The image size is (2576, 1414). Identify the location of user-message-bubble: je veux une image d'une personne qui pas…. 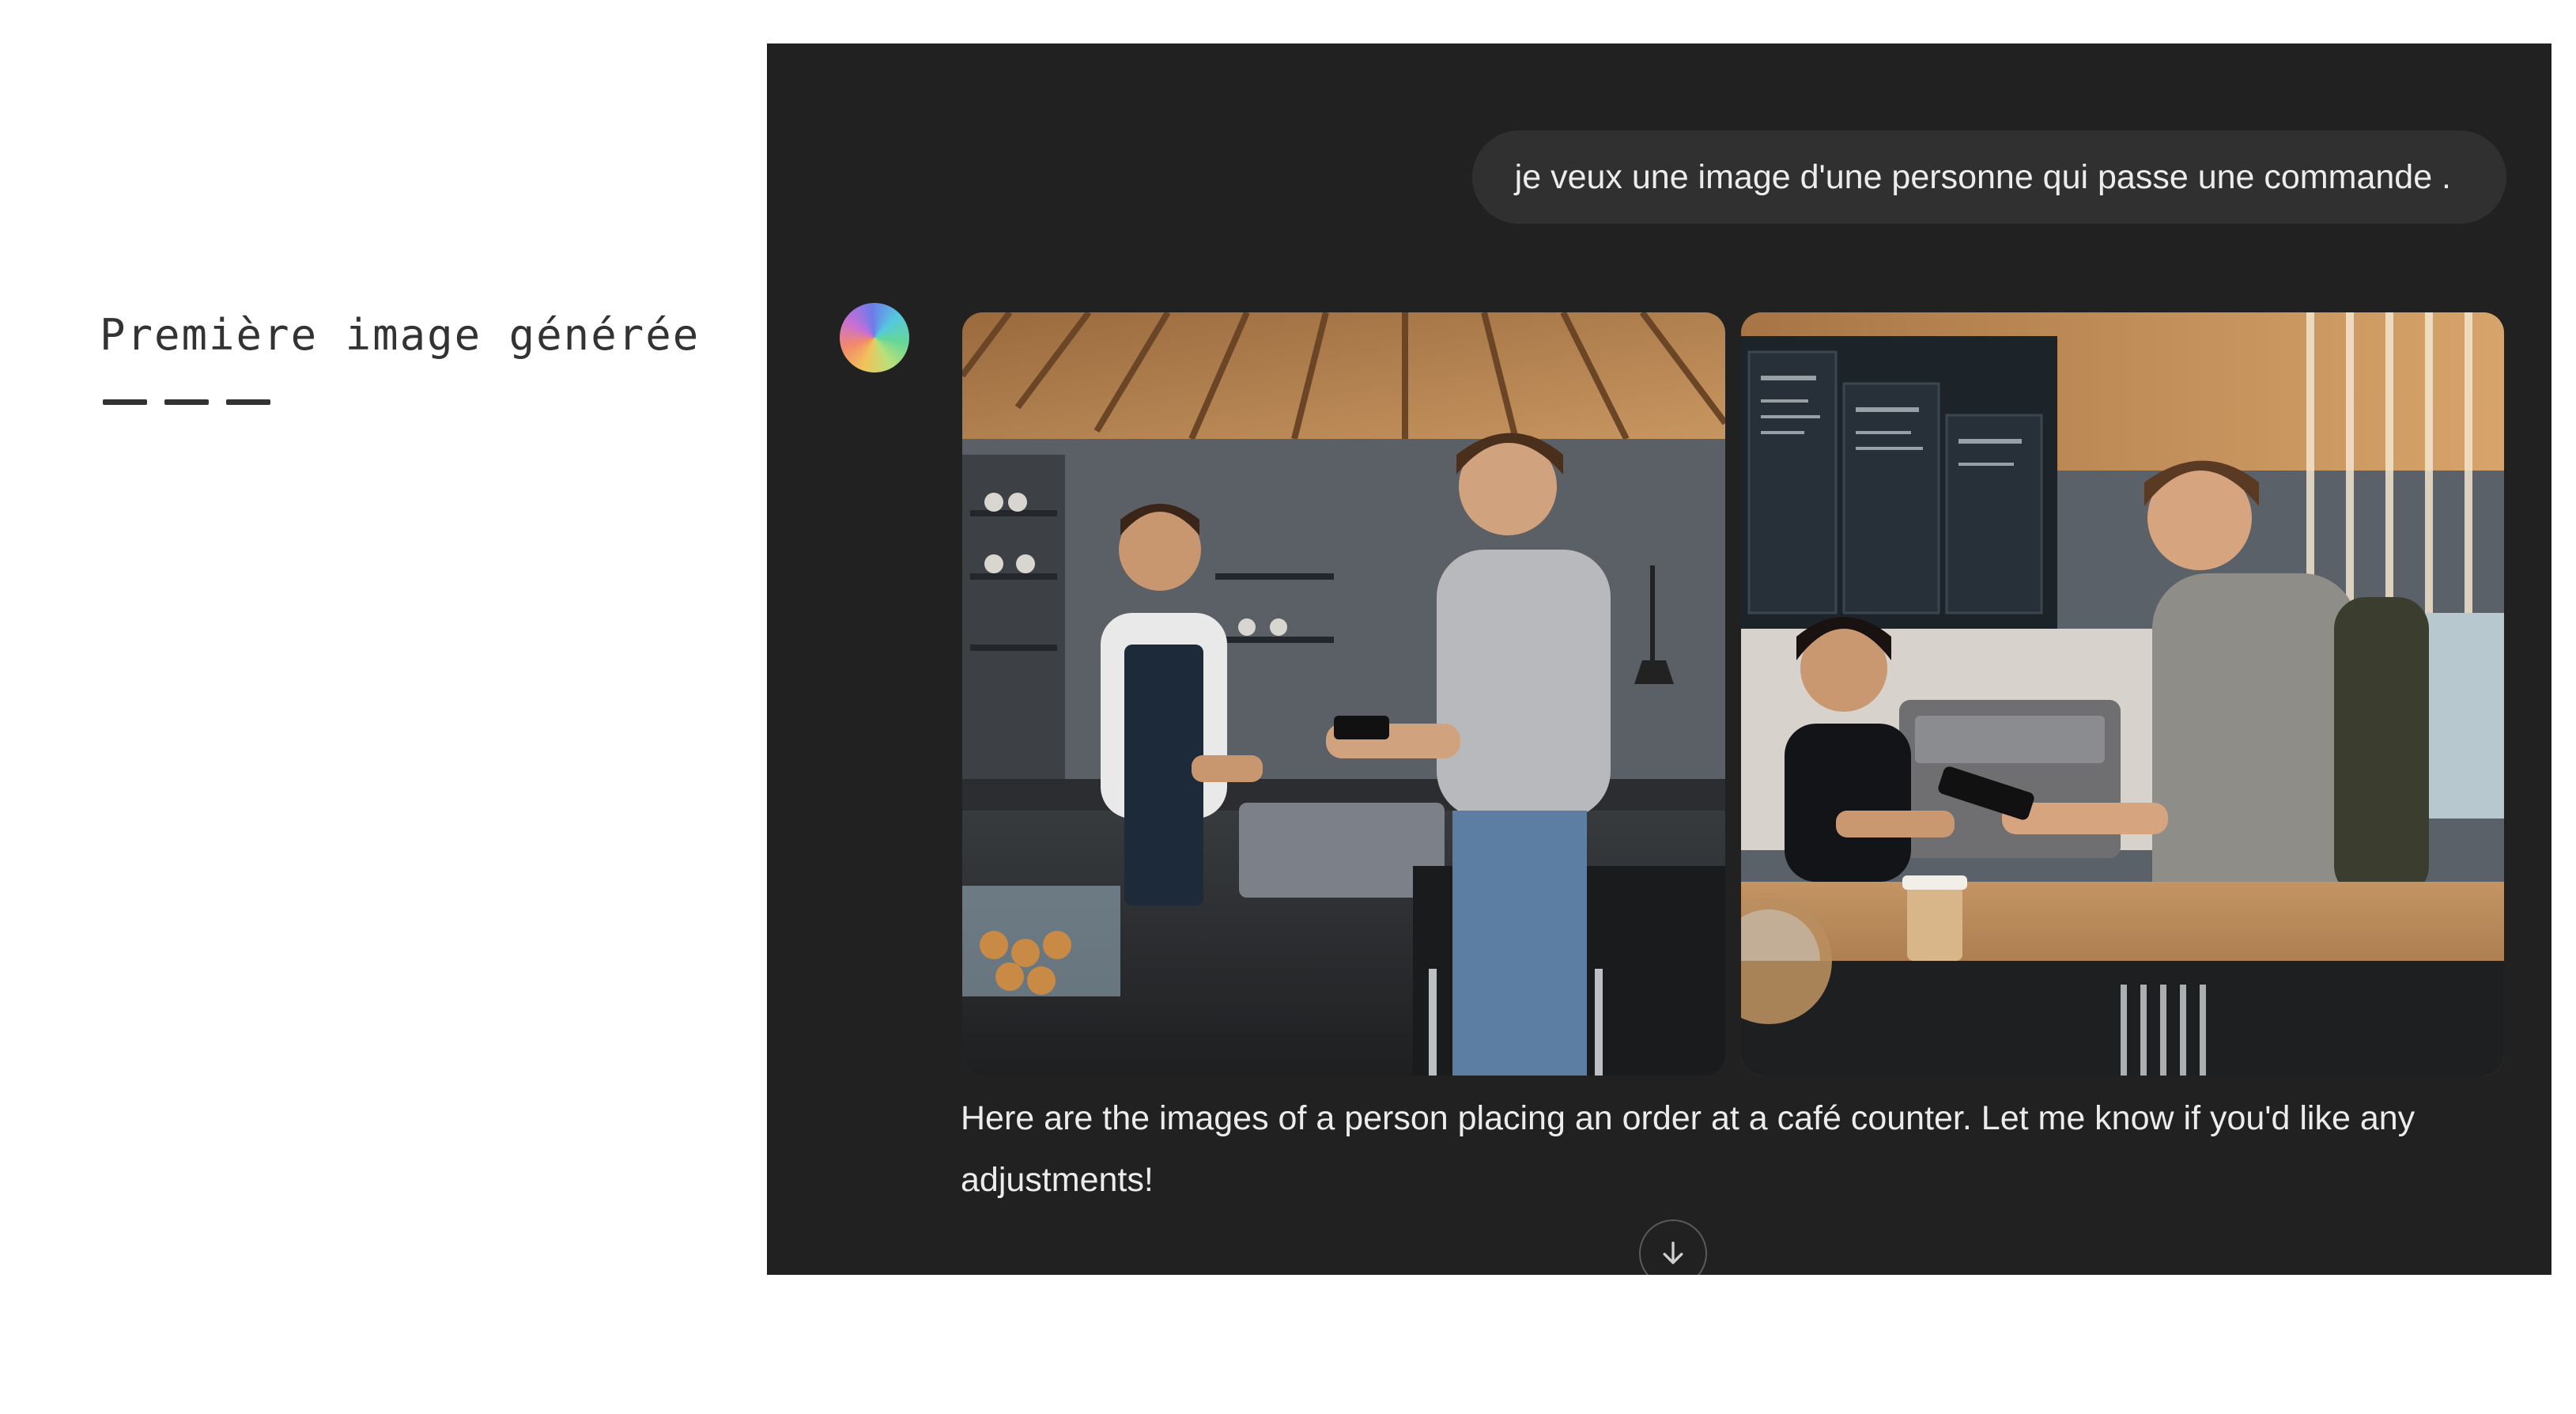
(1988, 177).